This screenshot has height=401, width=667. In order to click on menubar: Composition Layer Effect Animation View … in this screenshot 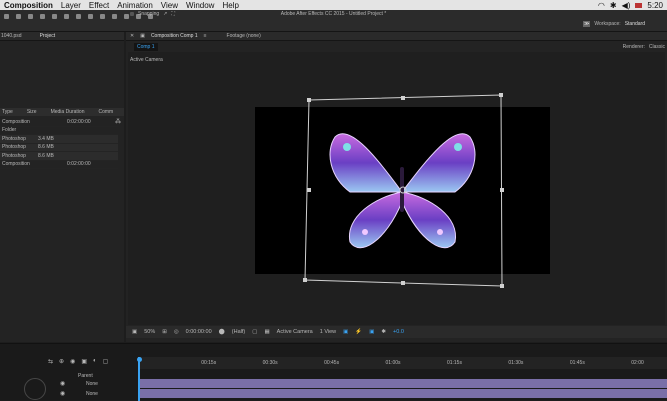, I will do `click(333, 5)`.